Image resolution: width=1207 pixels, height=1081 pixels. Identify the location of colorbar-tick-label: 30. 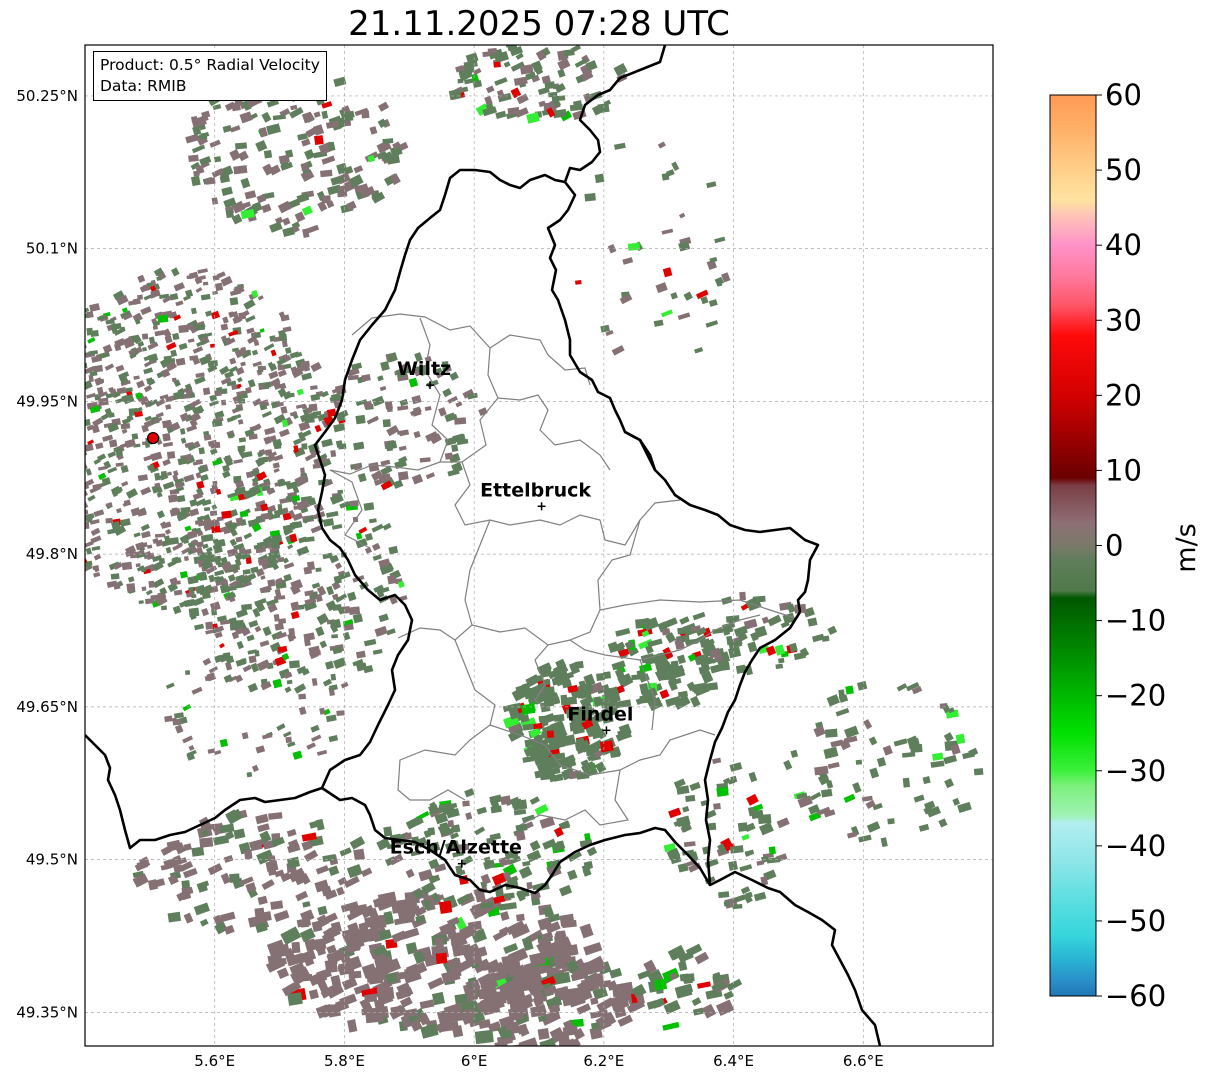
(1123, 320).